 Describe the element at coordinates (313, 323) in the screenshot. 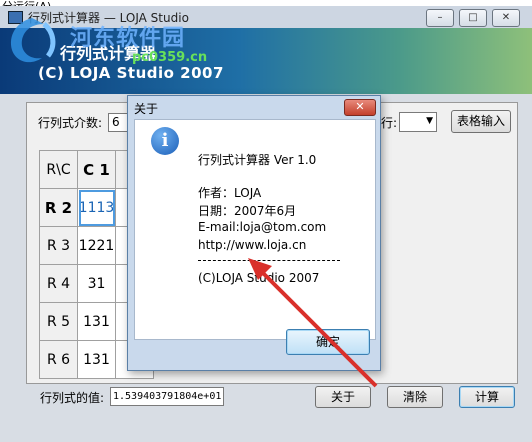

I see `annotation-arrow-icon` at that location.